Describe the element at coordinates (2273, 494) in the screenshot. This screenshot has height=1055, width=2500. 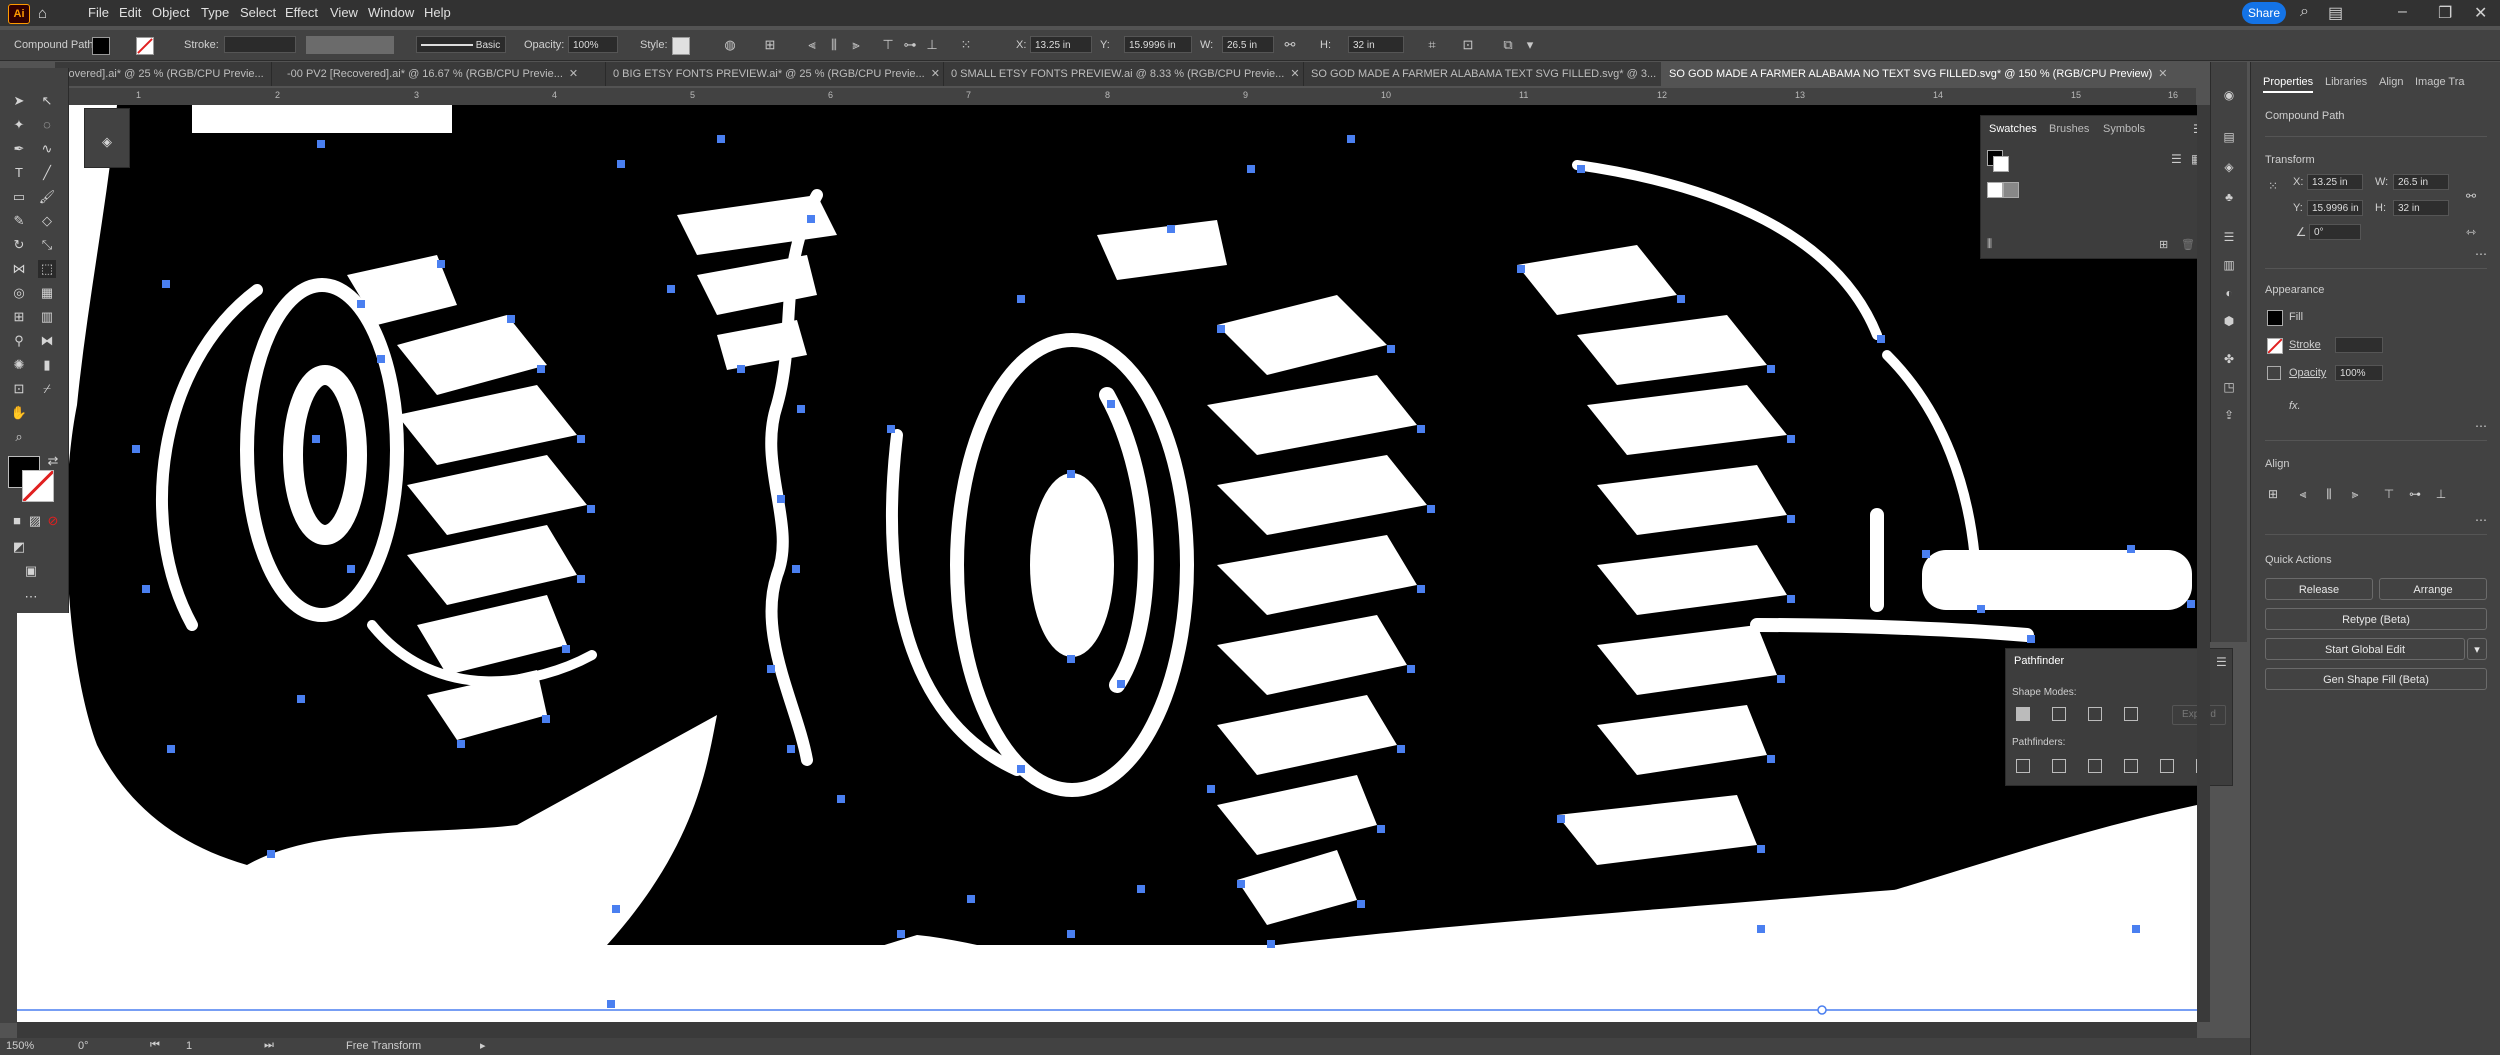
I see `align-to-icon: ⊞` at that location.